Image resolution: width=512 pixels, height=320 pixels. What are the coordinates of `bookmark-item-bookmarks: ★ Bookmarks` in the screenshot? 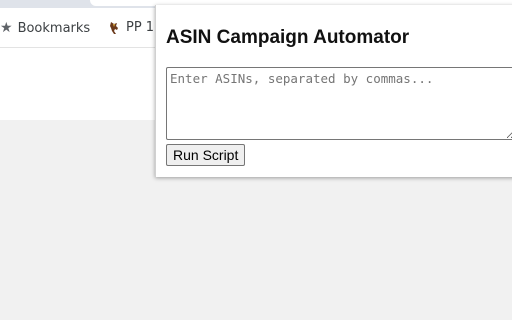 It's located at (45, 28).